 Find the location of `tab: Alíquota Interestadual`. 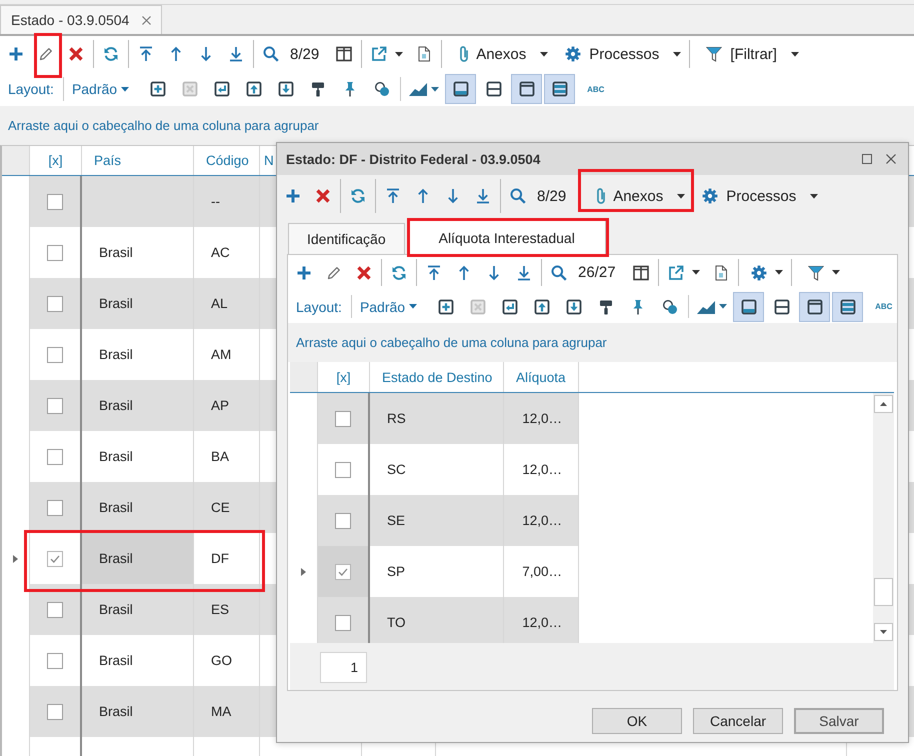

tab: Alíquota Interestadual is located at coordinates (507, 237).